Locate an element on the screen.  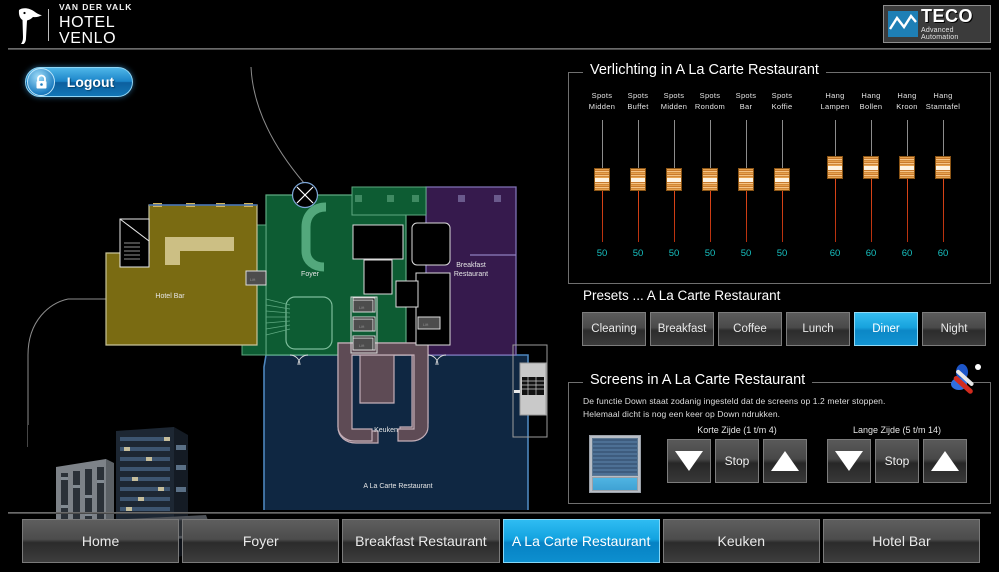
light-slider-4: Spots Rondom 50 is located at coordinates (710, 175).